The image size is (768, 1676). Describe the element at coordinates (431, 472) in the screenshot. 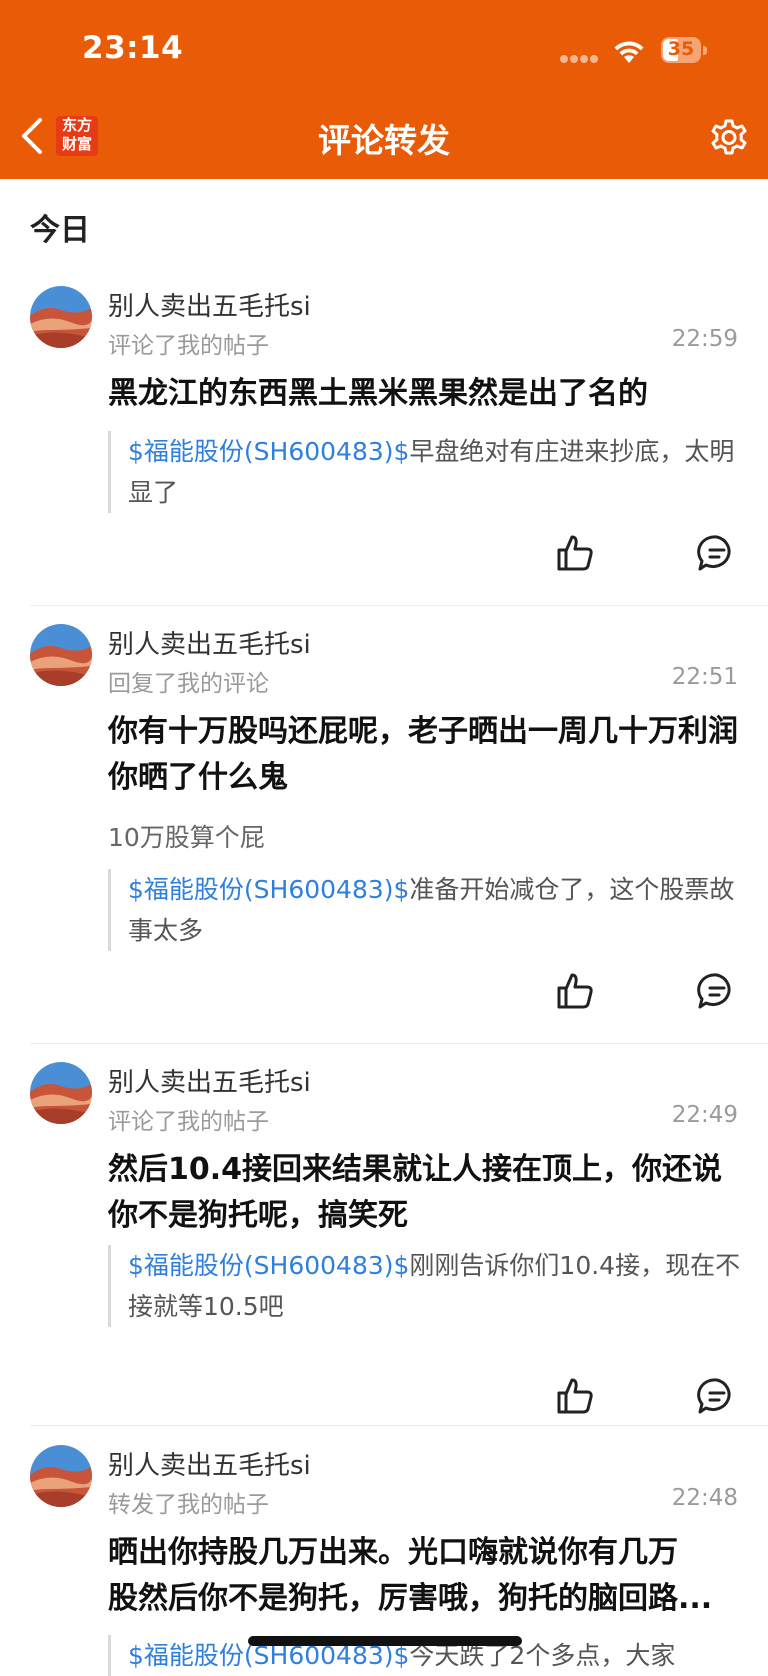

I see `quoted-post: $福能股份(SH600483)$早盘绝对有庄进来抄底，太明显了` at that location.